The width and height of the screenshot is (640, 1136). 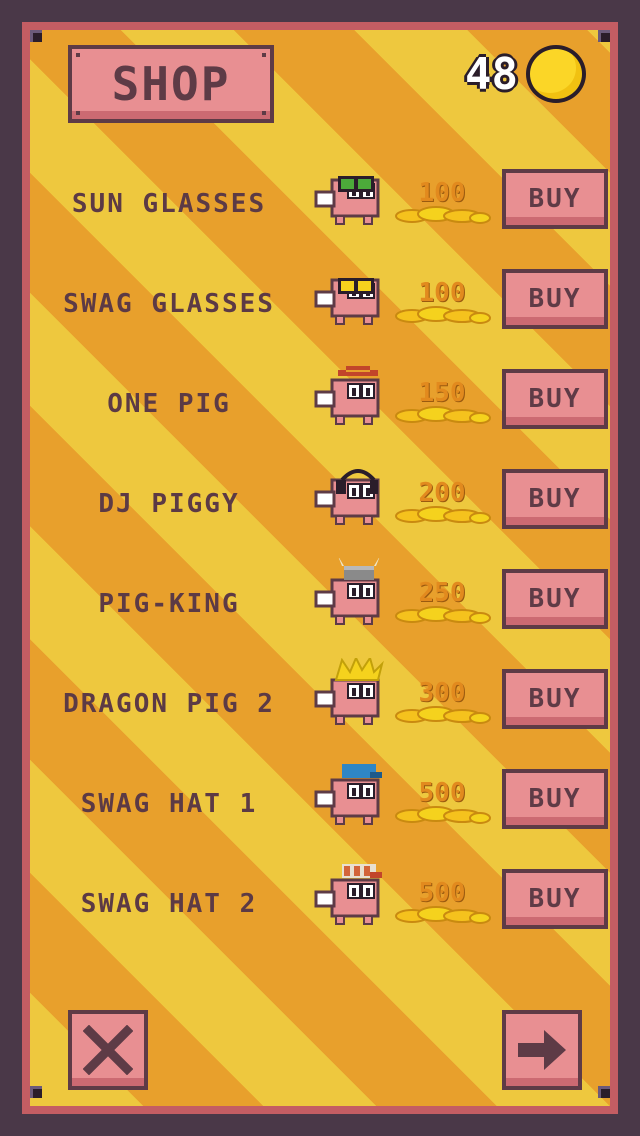 I want to click on item-price: 200, so click(x=442, y=504).